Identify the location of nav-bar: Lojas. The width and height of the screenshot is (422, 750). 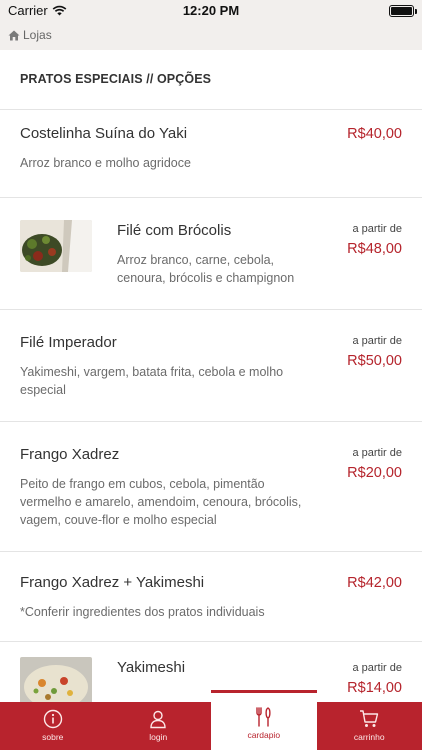
(211, 36).